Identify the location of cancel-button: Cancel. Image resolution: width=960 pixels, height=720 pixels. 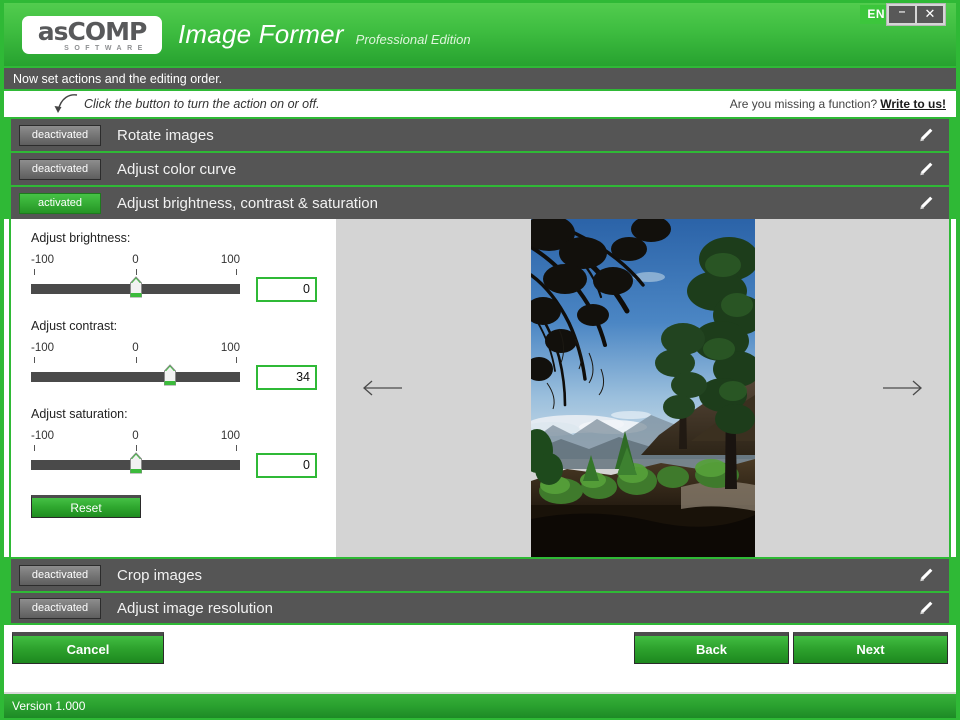
(88, 648).